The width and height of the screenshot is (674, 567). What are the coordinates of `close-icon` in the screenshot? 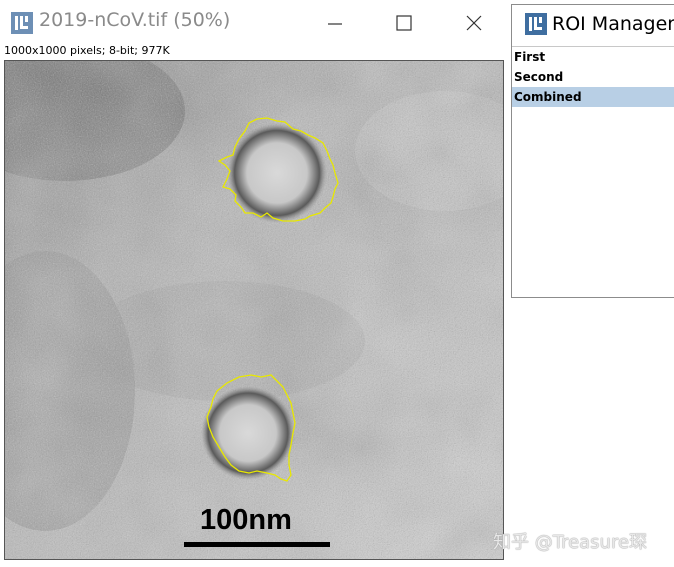 It's located at (474, 23).